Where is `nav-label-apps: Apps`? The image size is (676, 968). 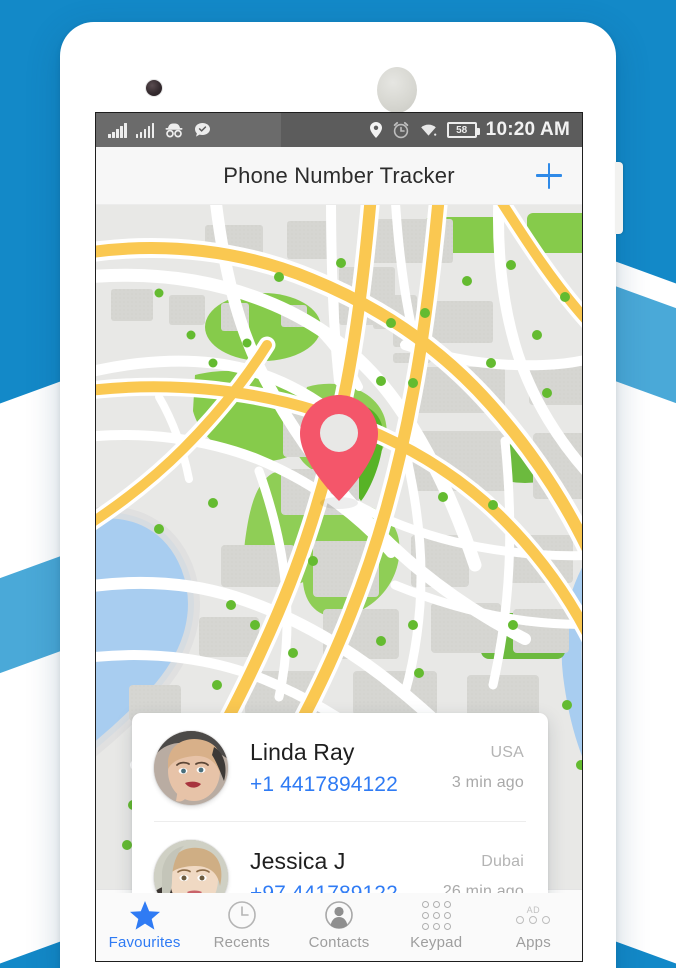 nav-label-apps: Apps is located at coordinates (533, 942).